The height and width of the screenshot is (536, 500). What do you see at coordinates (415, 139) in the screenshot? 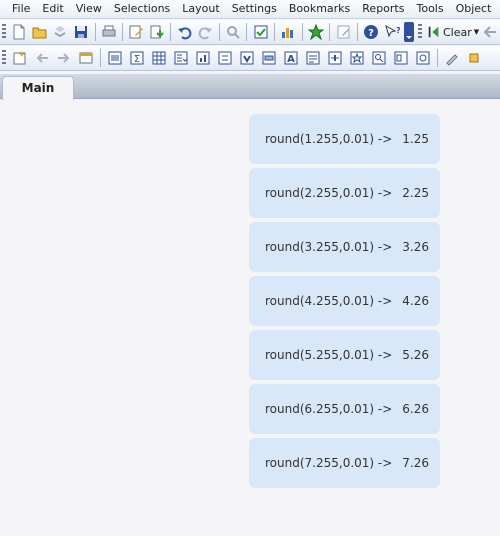
I see `result-value: 1.25` at bounding box center [415, 139].